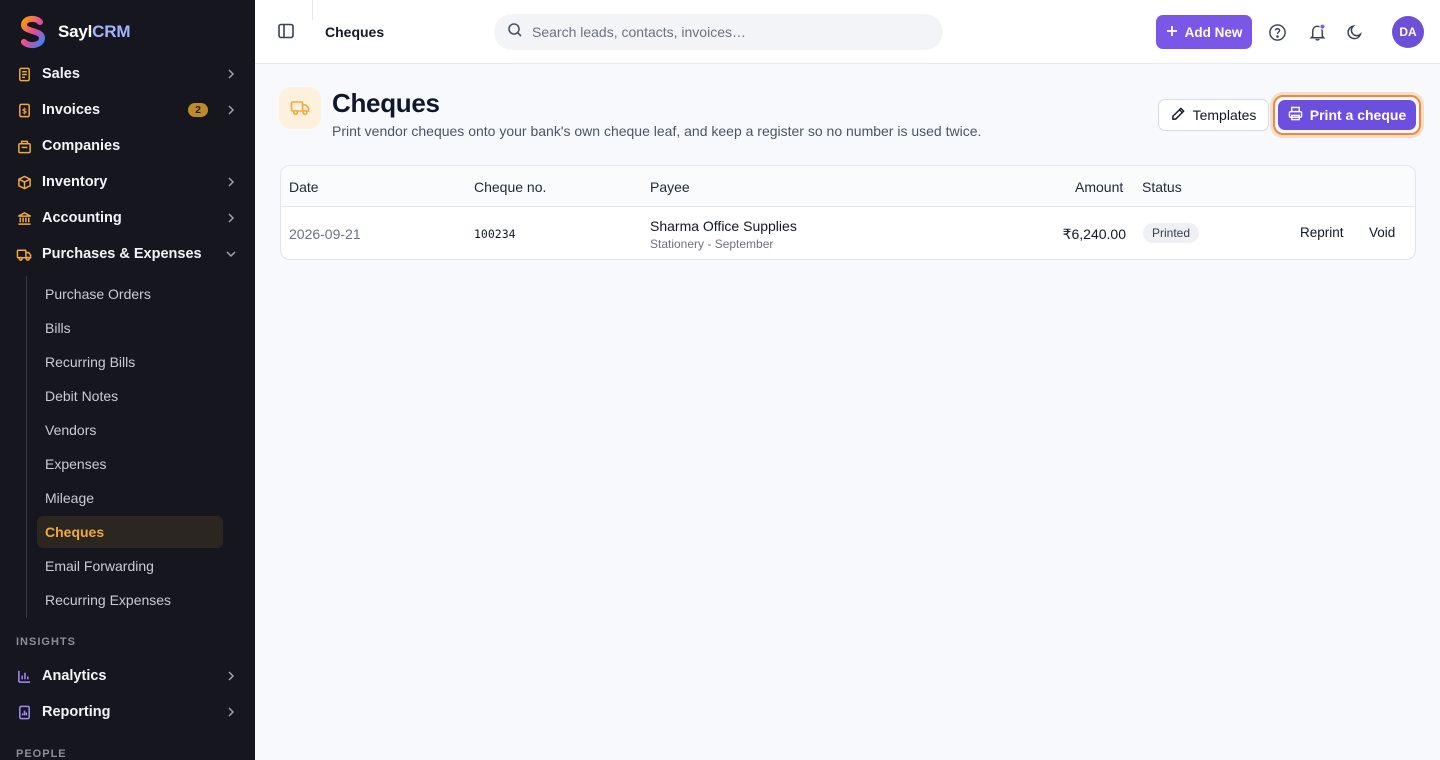  Describe the element at coordinates (24, 218) in the screenshot. I see `bank-icon` at that location.